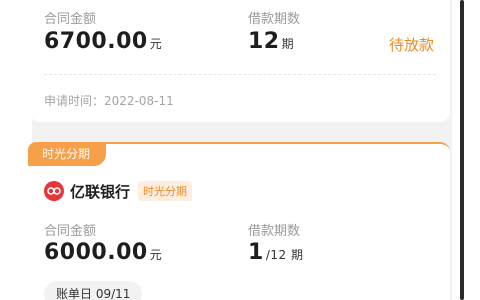 The height and width of the screenshot is (300, 480). I want to click on apply-time: 申请时间：2022-08-11, so click(109, 101).